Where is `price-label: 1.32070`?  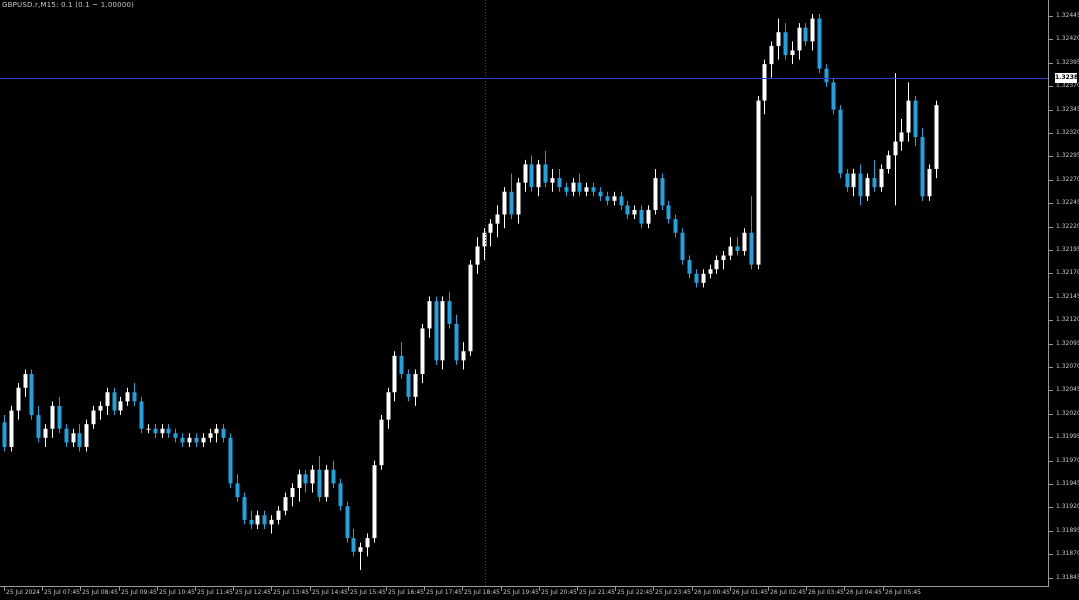 price-label: 1.32070 is located at coordinates (1067, 366).